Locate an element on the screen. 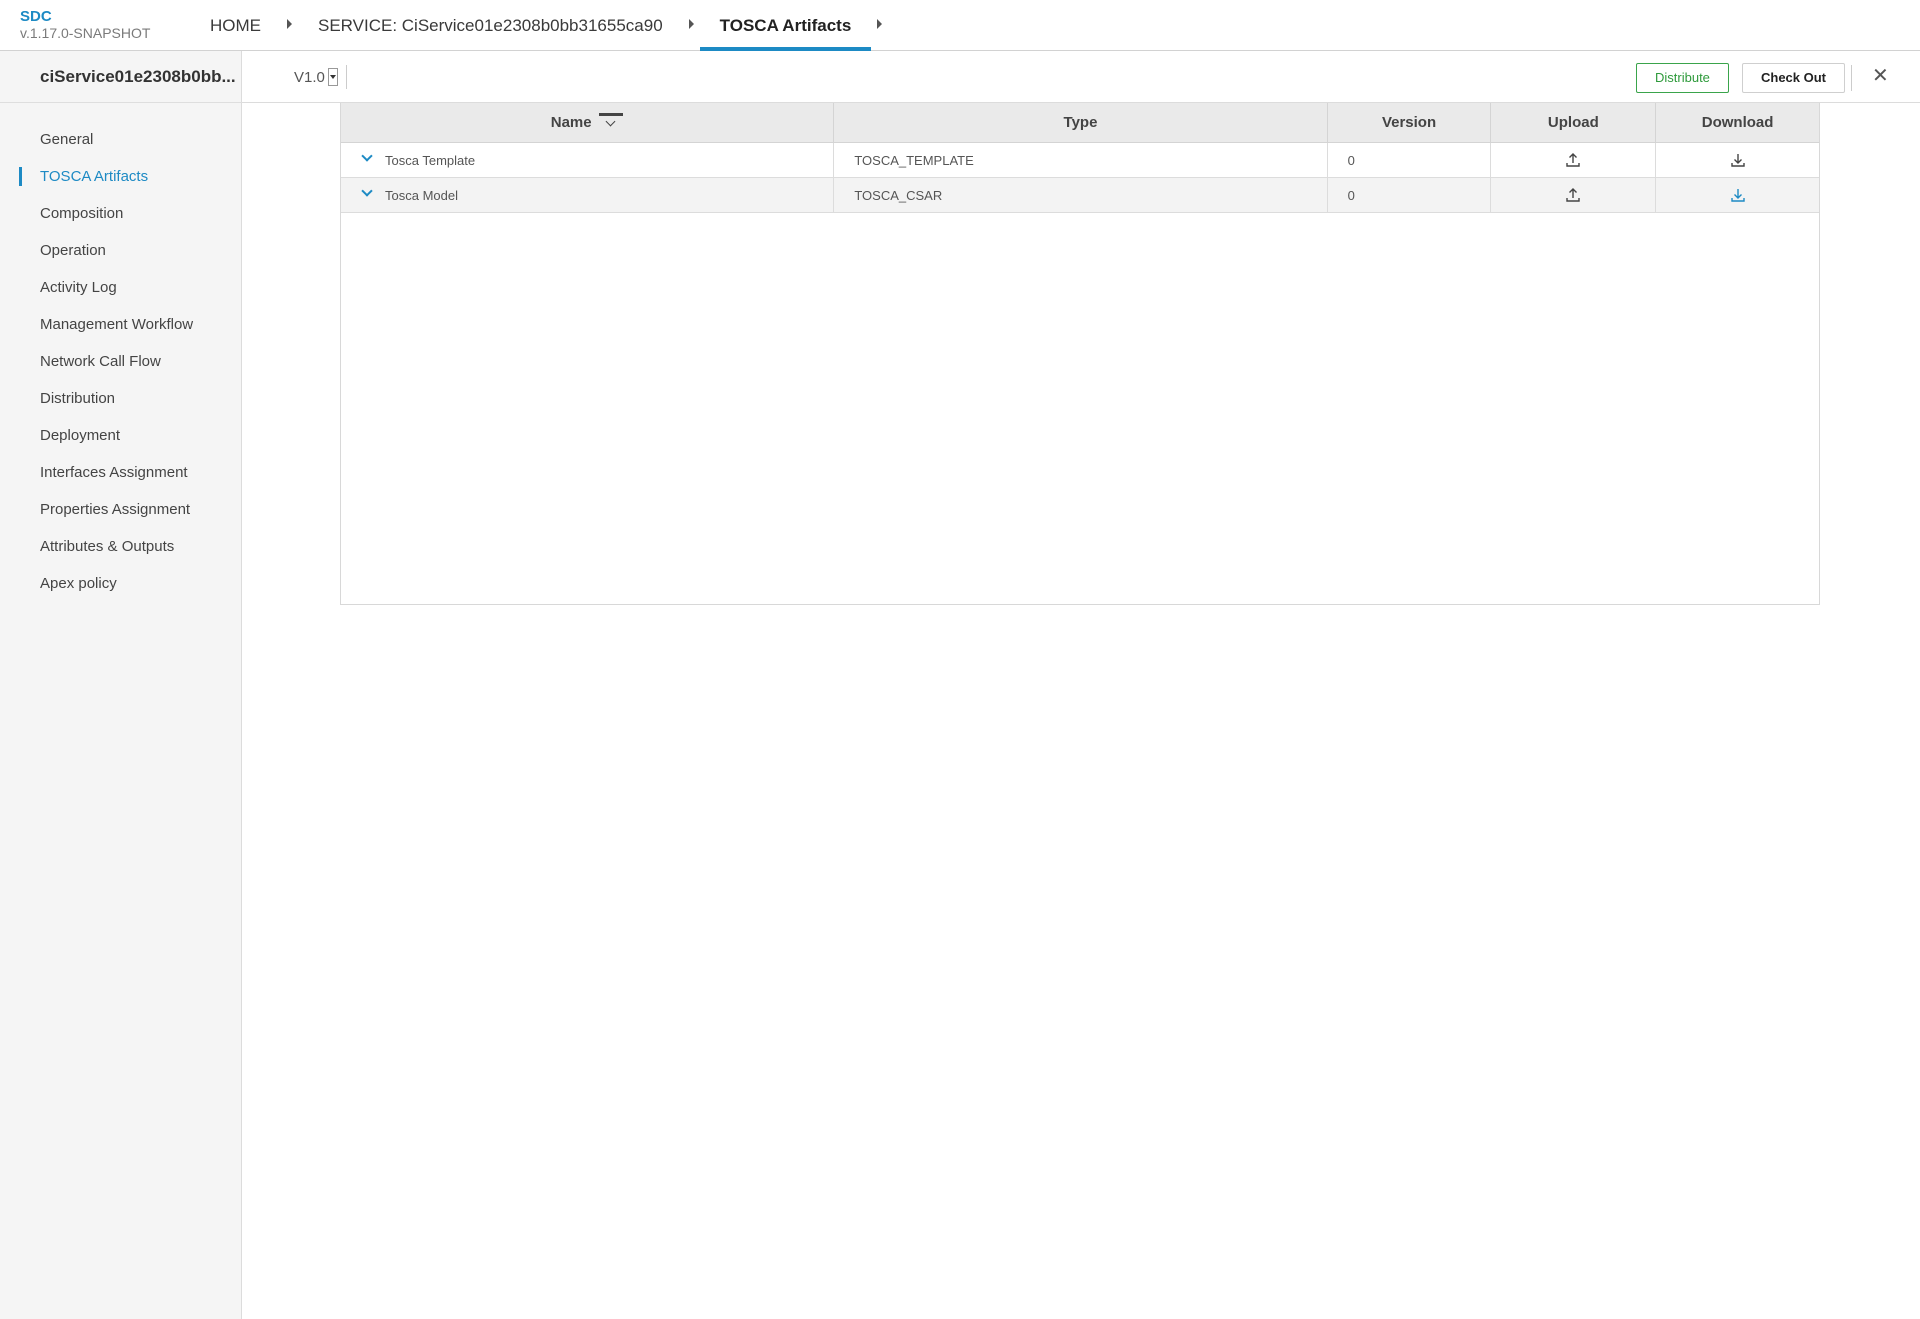  sidebar-item-management-workflow: Management Workflow is located at coordinates (121, 324).